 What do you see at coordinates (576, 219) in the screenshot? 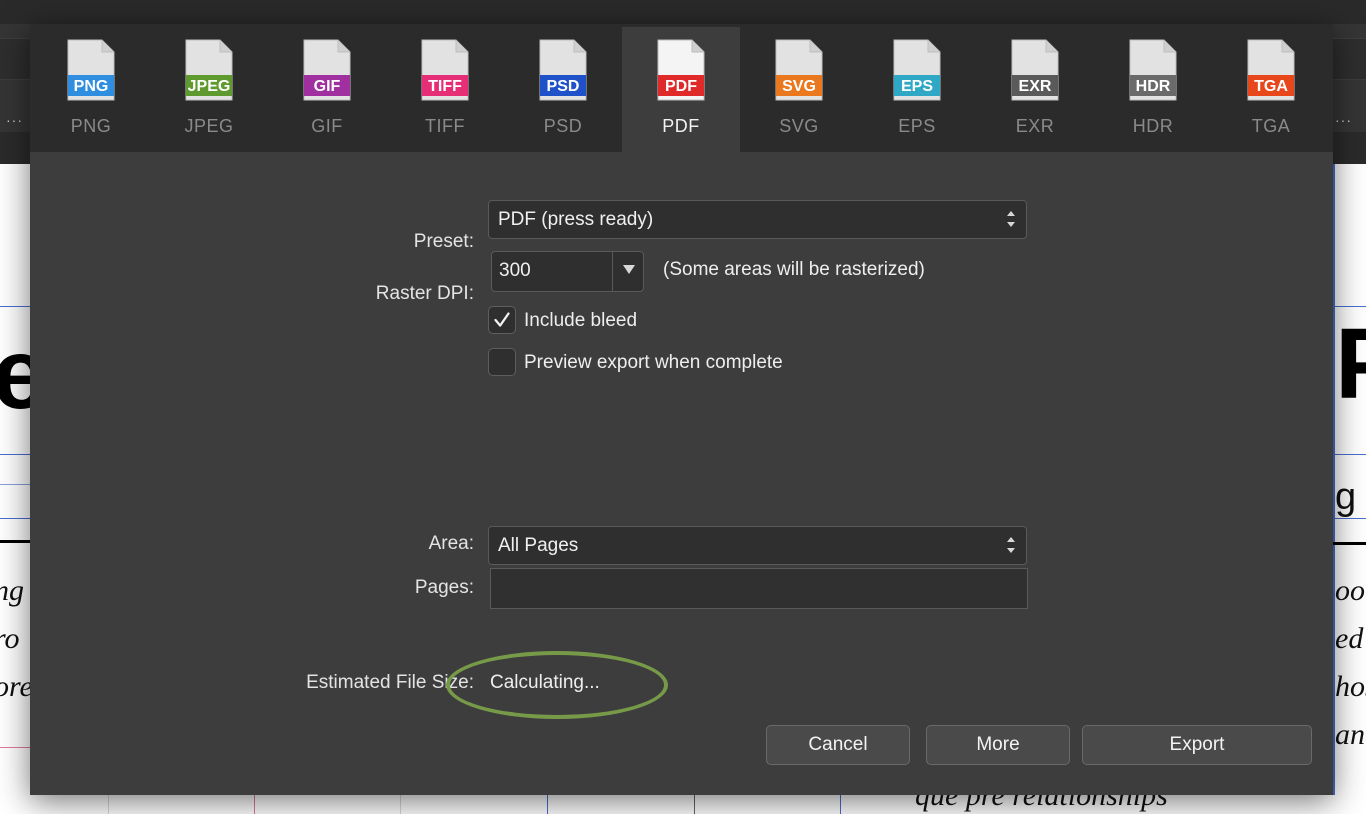
I see `preset-value: PDF (press ready)` at bounding box center [576, 219].